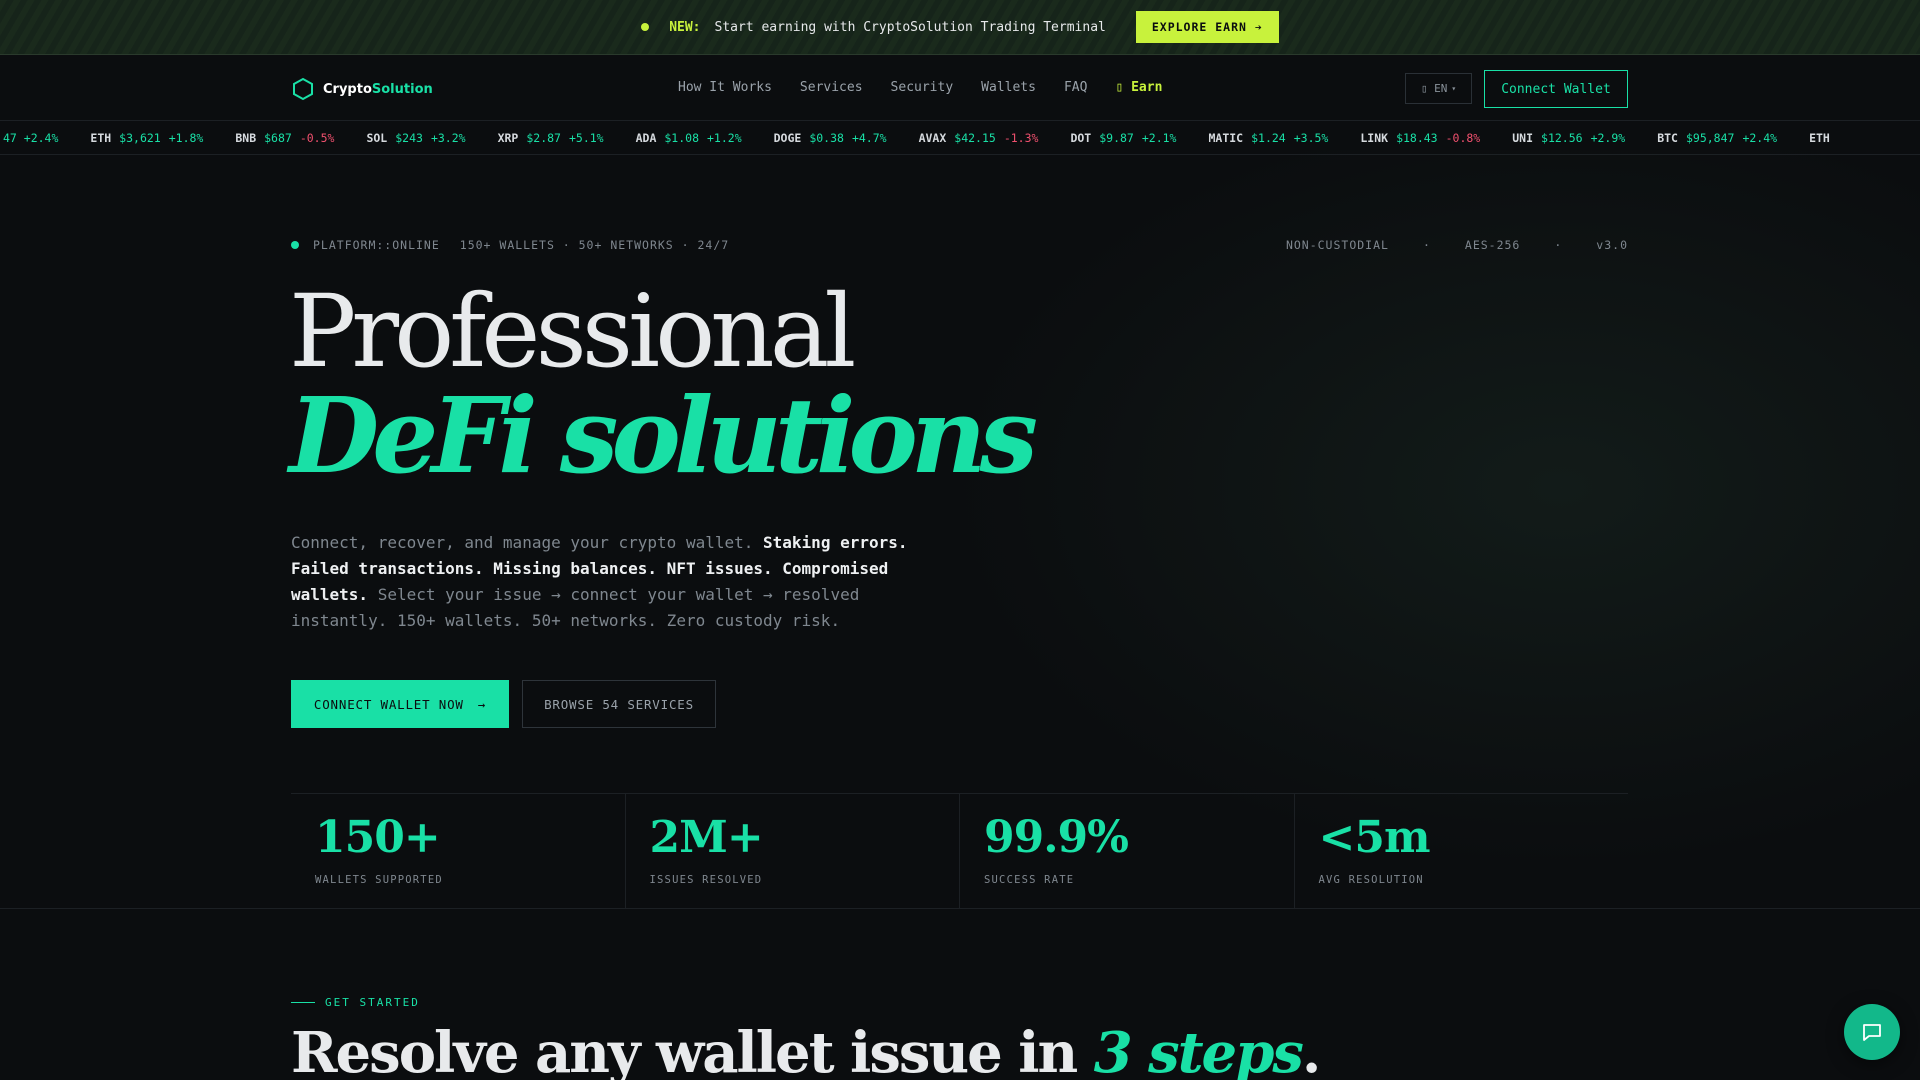  Describe the element at coordinates (1029, 880) in the screenshot. I see `stat-label: SUCCESS RATE` at that location.